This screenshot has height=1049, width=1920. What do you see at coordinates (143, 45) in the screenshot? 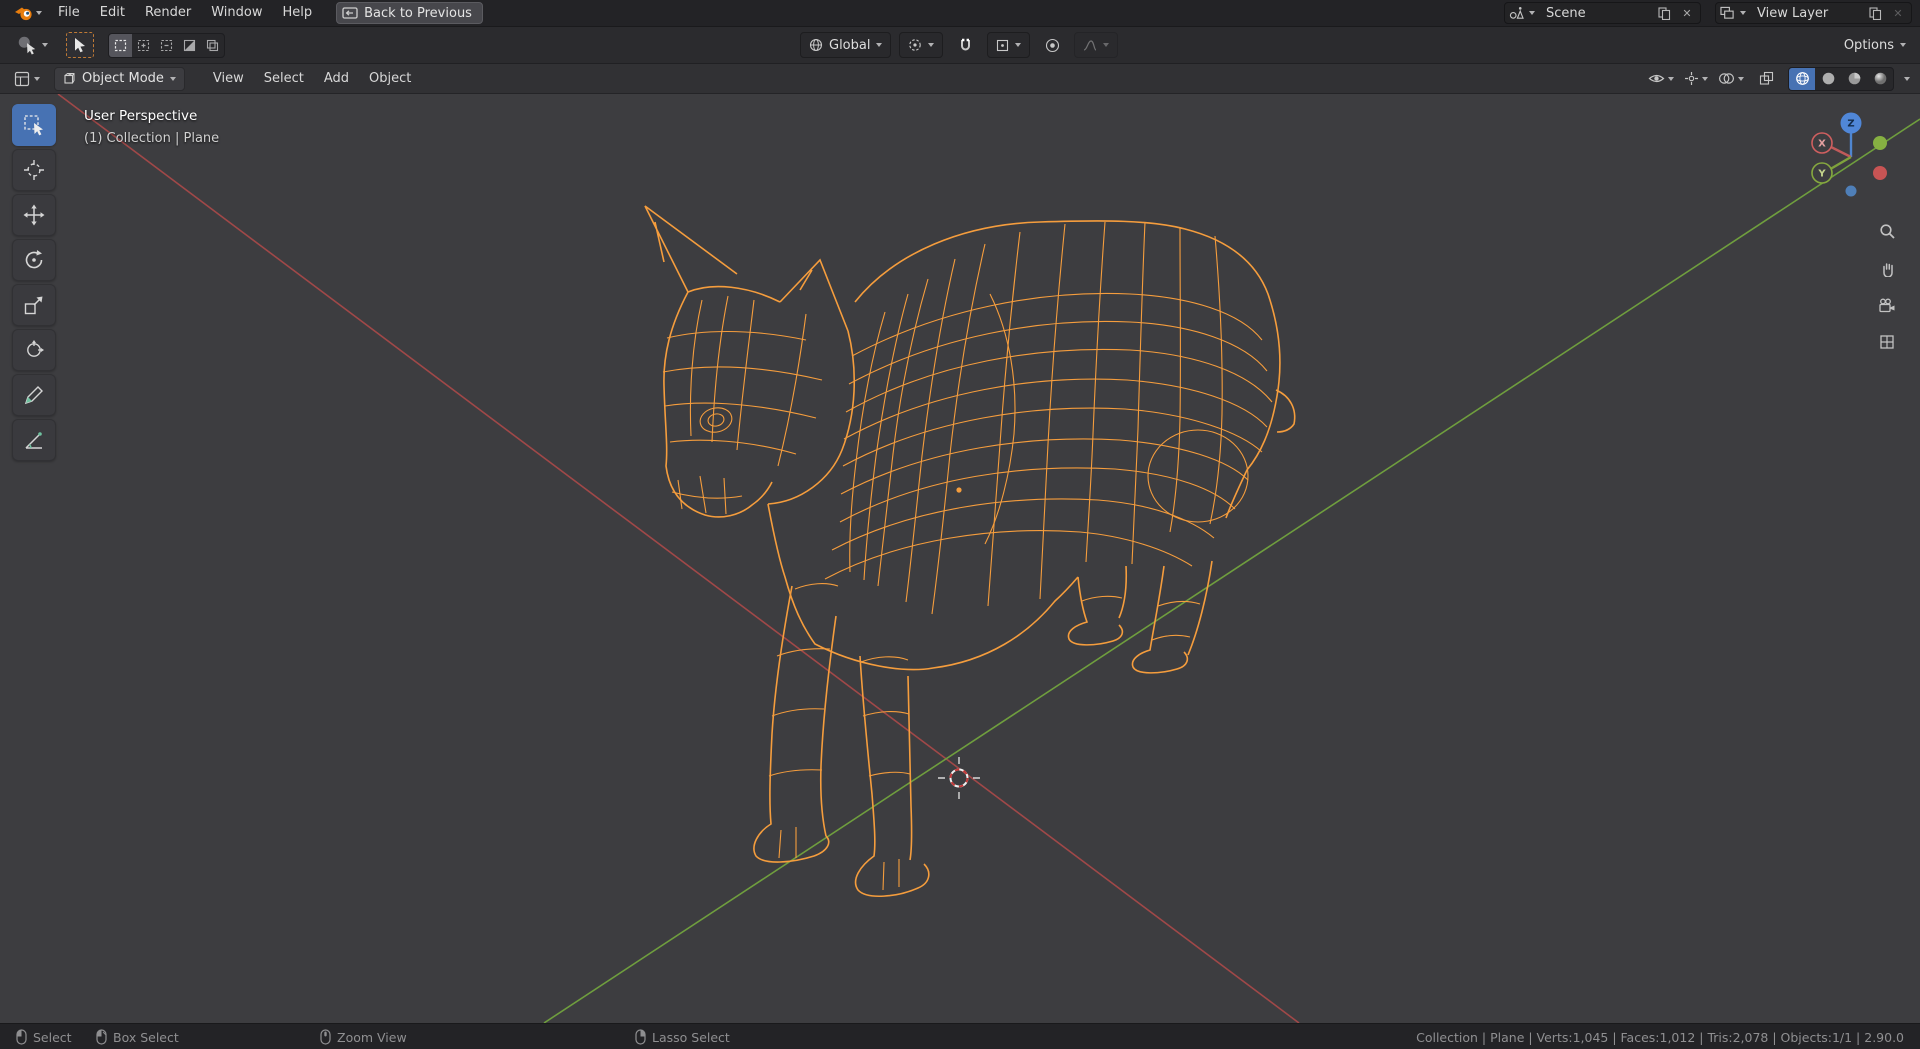
I see `select-mode-extend-button` at bounding box center [143, 45].